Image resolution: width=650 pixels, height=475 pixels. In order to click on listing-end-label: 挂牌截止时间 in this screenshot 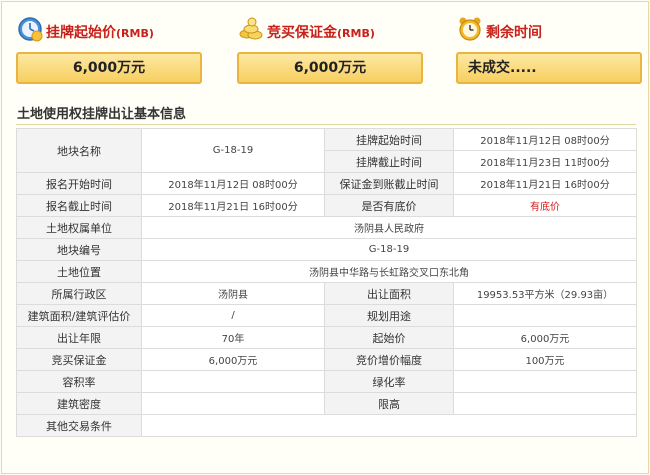, I will do `click(389, 161)`.